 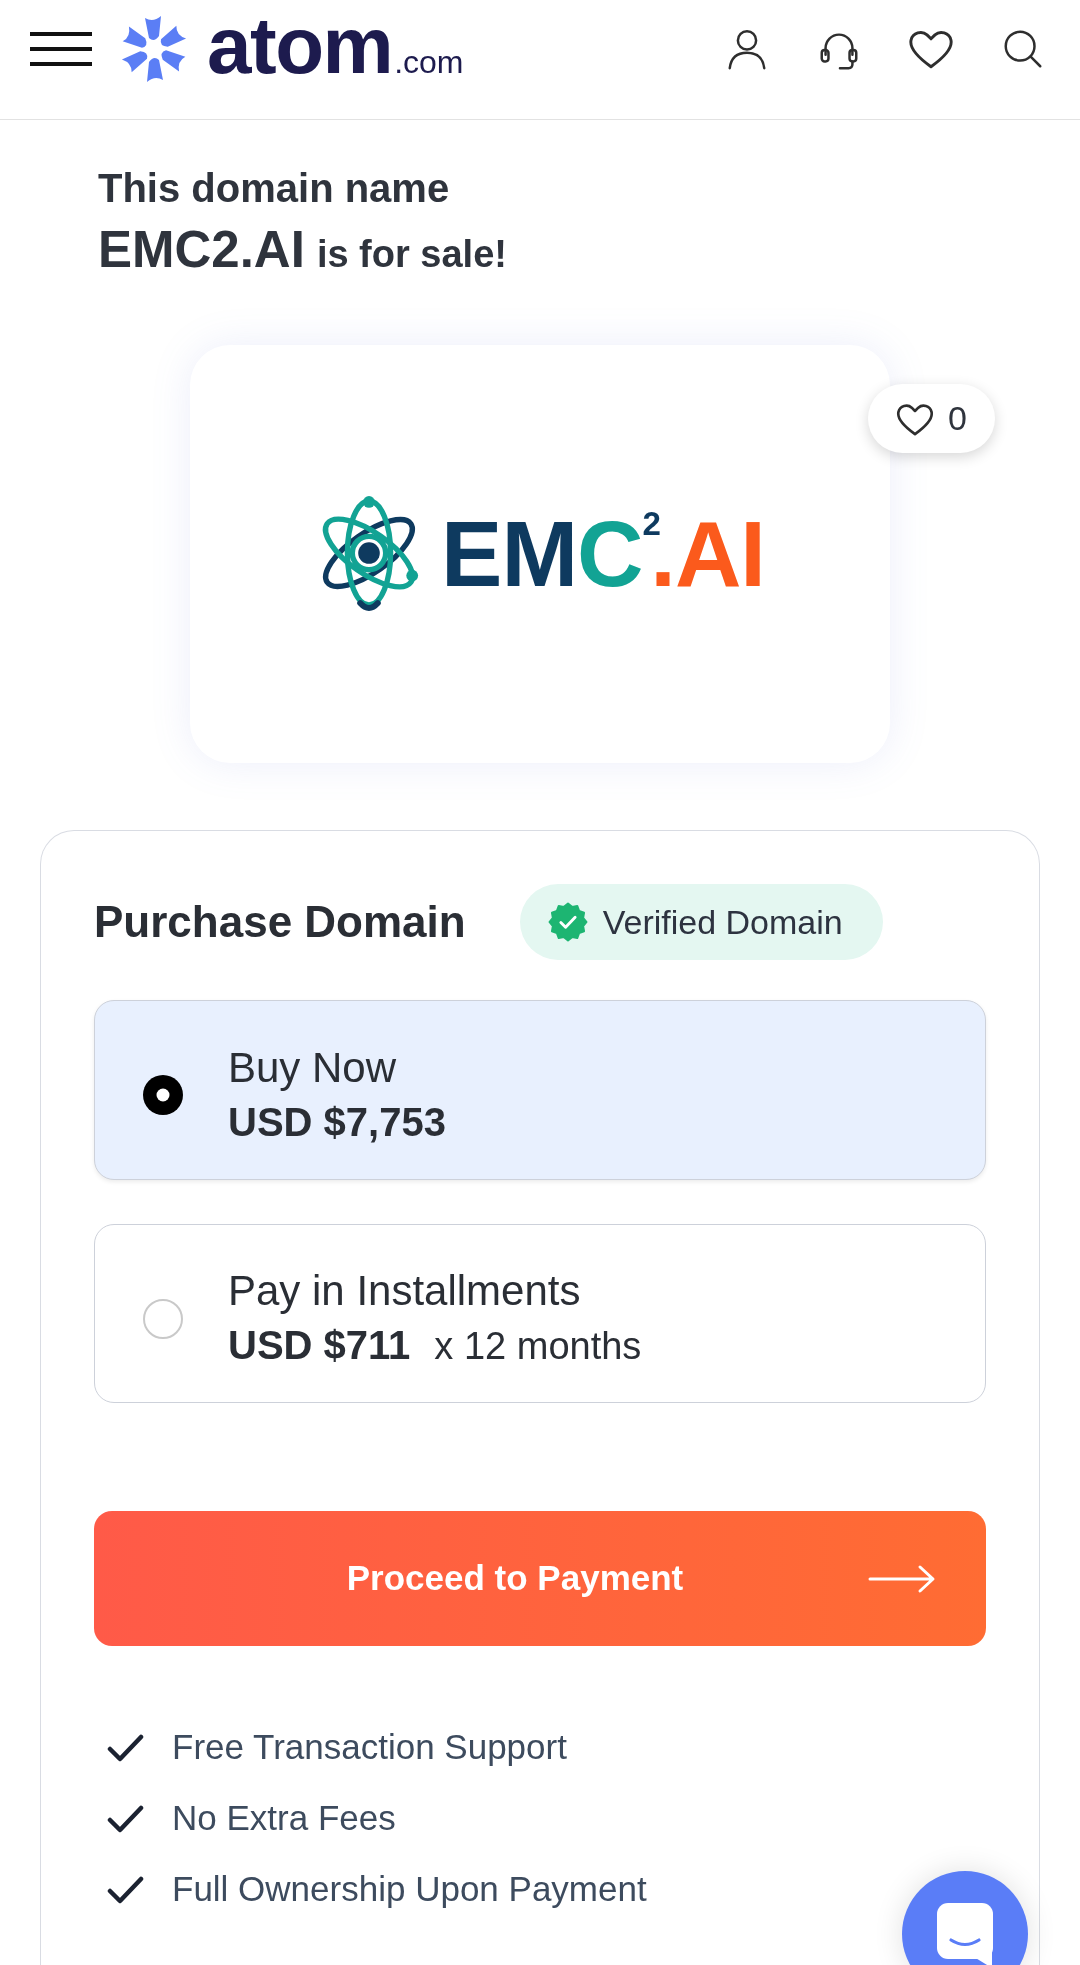 I want to click on heading-intro: This domain name, so click(x=274, y=188).